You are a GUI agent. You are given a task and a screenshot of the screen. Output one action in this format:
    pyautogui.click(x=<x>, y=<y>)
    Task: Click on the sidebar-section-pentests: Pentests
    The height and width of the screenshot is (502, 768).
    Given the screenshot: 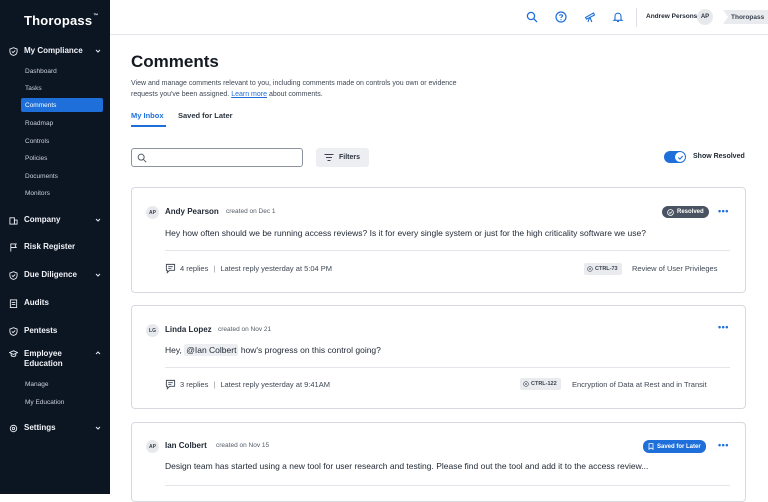 What is the action you would take?
    pyautogui.click(x=55, y=331)
    